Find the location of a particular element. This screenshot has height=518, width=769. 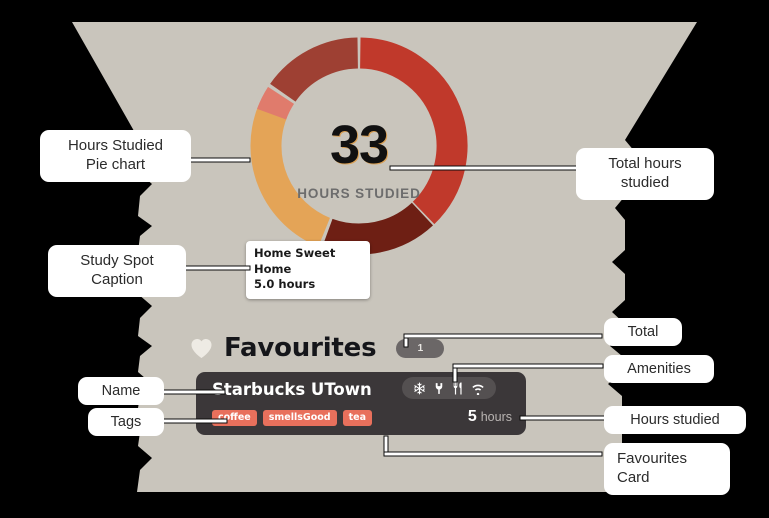

hours-studied-donut-chart: 33 HOURS STUDIED is located at coordinates (359, 146).